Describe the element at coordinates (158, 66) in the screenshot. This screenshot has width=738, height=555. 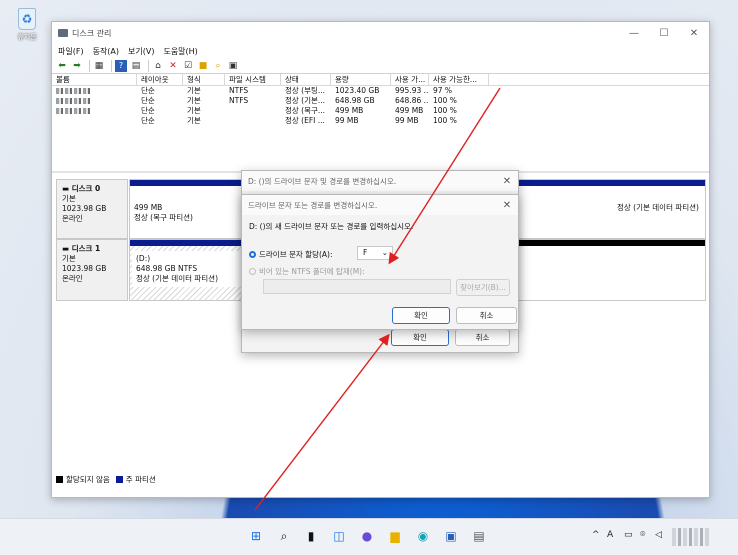
I see `connect-icon: ⌂` at that location.